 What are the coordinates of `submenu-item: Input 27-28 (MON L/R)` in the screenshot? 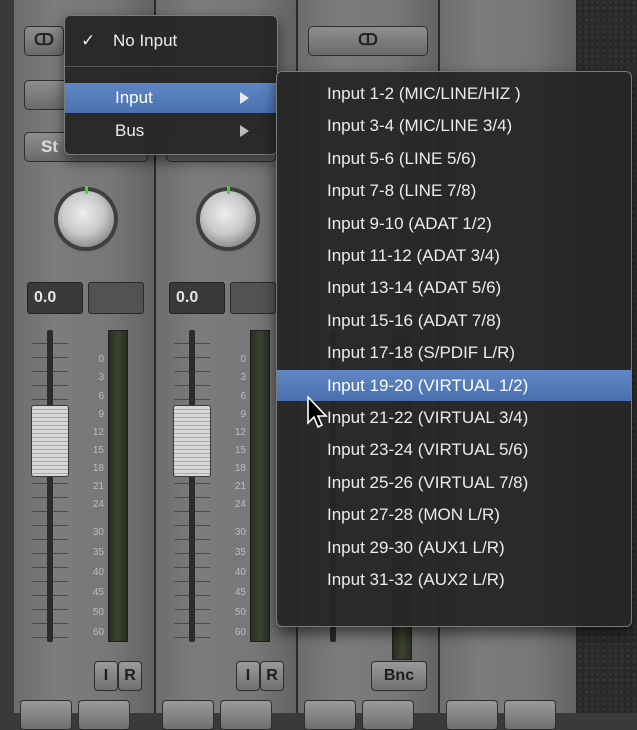 It's located at (454, 514).